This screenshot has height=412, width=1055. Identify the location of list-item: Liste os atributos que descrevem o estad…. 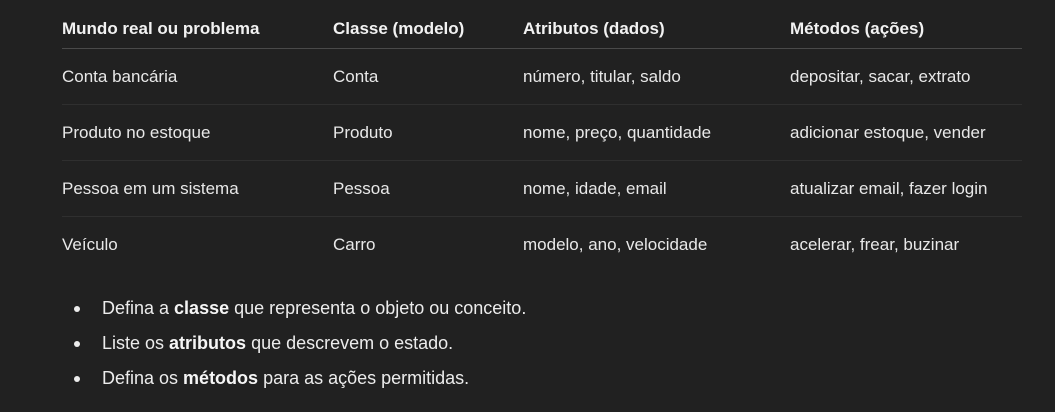
(294, 343).